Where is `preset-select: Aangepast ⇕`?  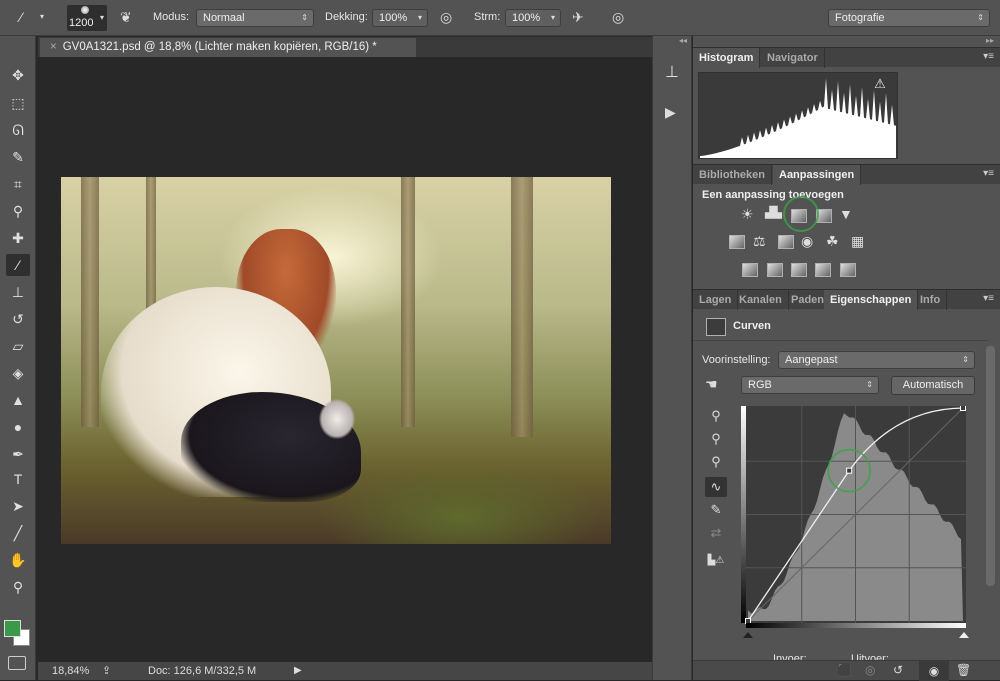
preset-select: Aangepast ⇕ is located at coordinates (876, 360).